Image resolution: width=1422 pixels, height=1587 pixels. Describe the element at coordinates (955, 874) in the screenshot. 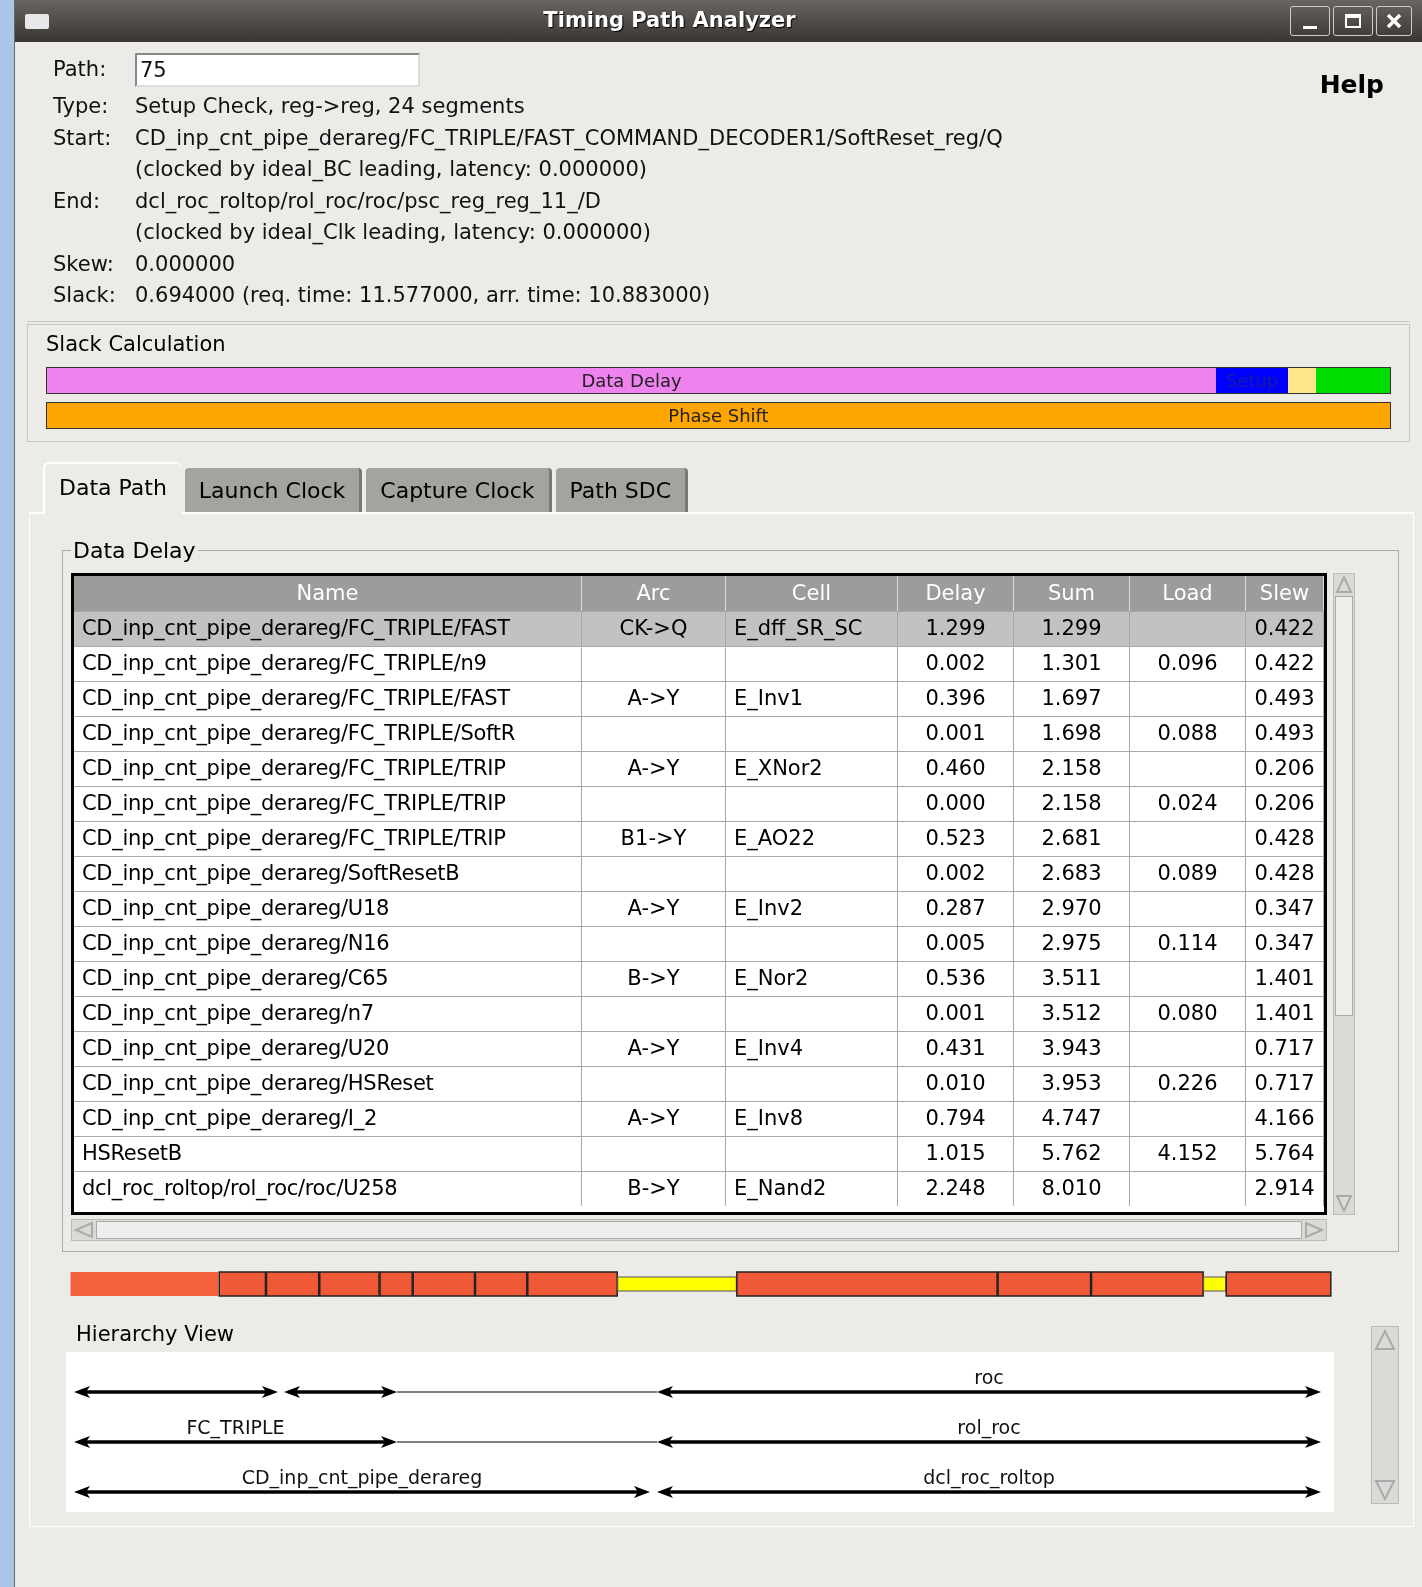

I see `table-cell-text: 0.002` at that location.